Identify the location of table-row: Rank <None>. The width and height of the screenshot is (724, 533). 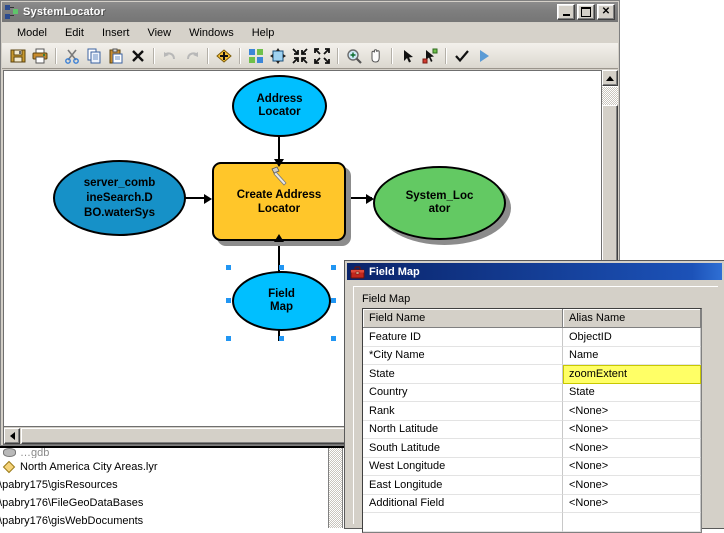
(532, 411).